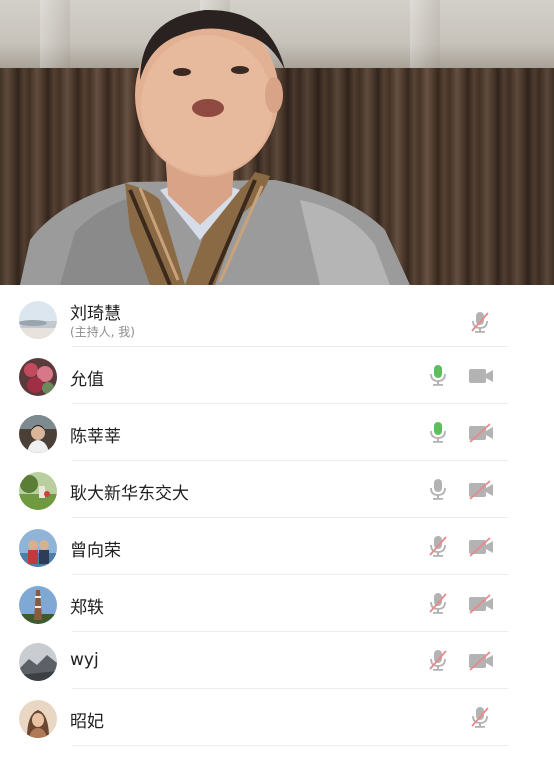 The width and height of the screenshot is (554, 768). I want to click on participant-row: 昭妃, so click(277, 717).